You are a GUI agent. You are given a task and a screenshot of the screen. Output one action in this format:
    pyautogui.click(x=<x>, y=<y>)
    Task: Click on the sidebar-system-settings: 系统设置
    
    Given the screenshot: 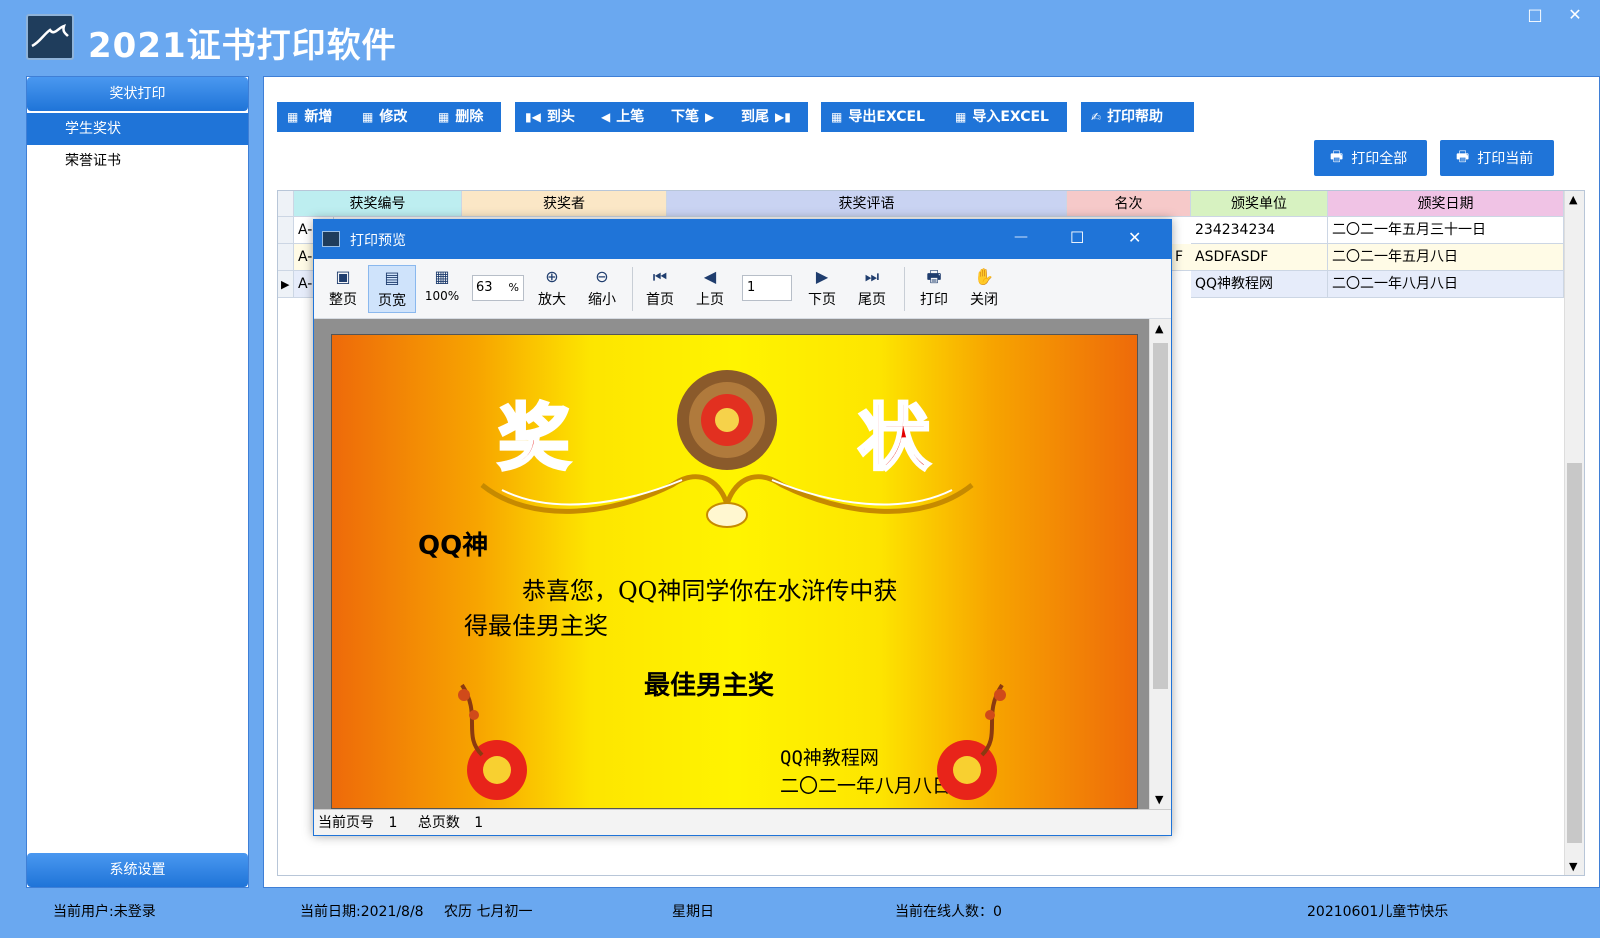 What is the action you would take?
    pyautogui.click(x=137, y=870)
    